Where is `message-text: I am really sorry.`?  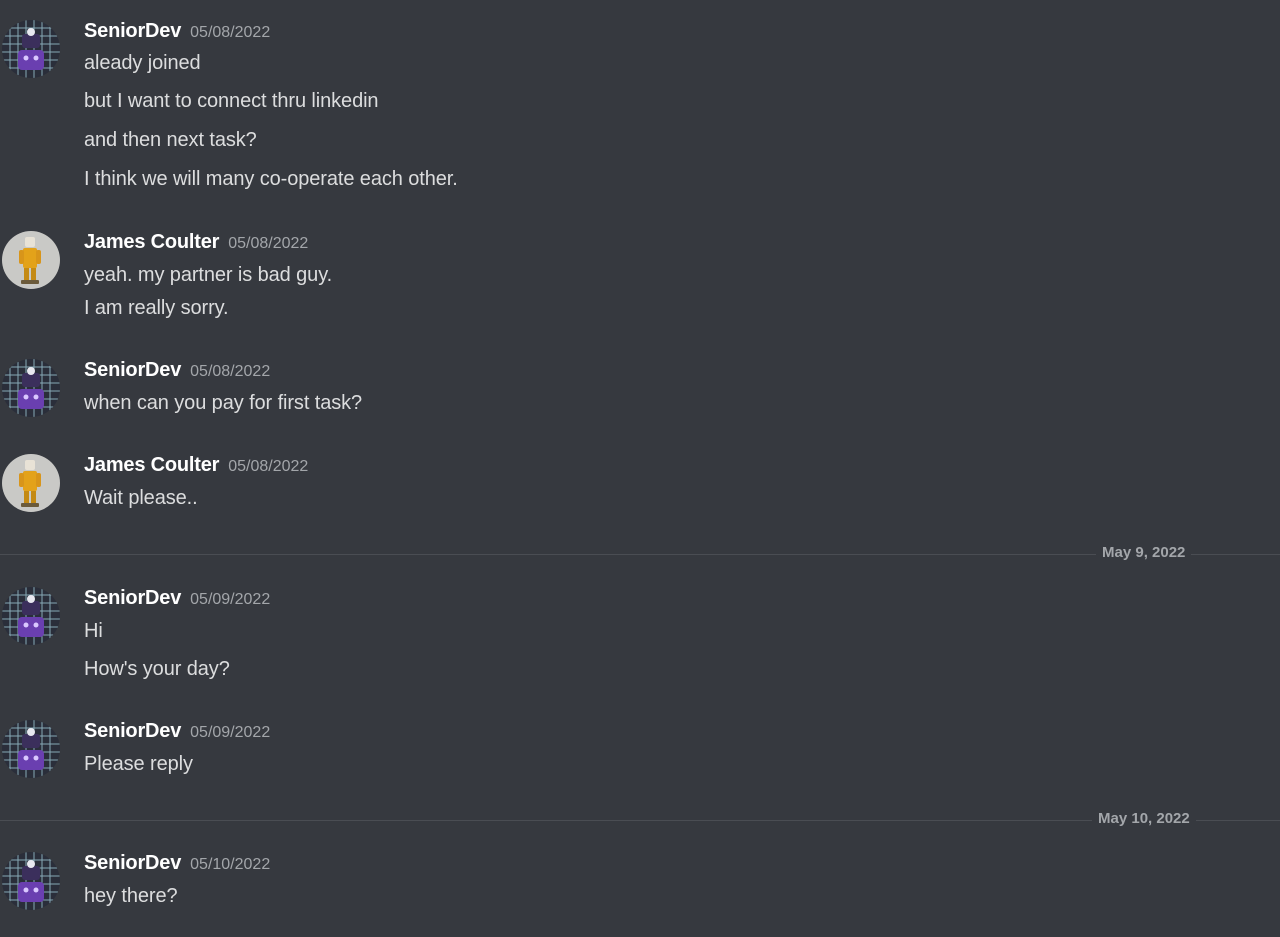
message-text: I am really sorry. is located at coordinates (156, 308).